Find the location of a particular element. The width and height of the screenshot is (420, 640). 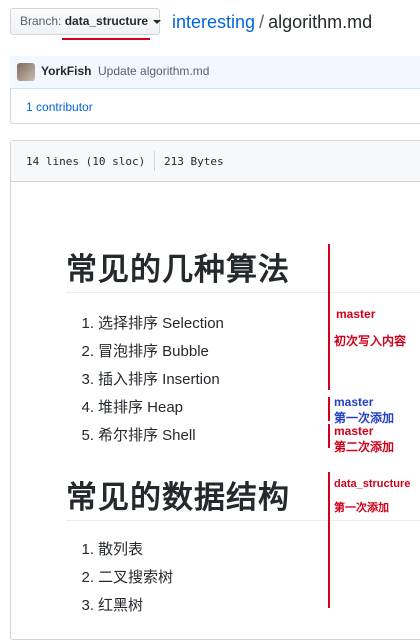

breadcrumb: interesting / algorithm.md is located at coordinates (272, 22).